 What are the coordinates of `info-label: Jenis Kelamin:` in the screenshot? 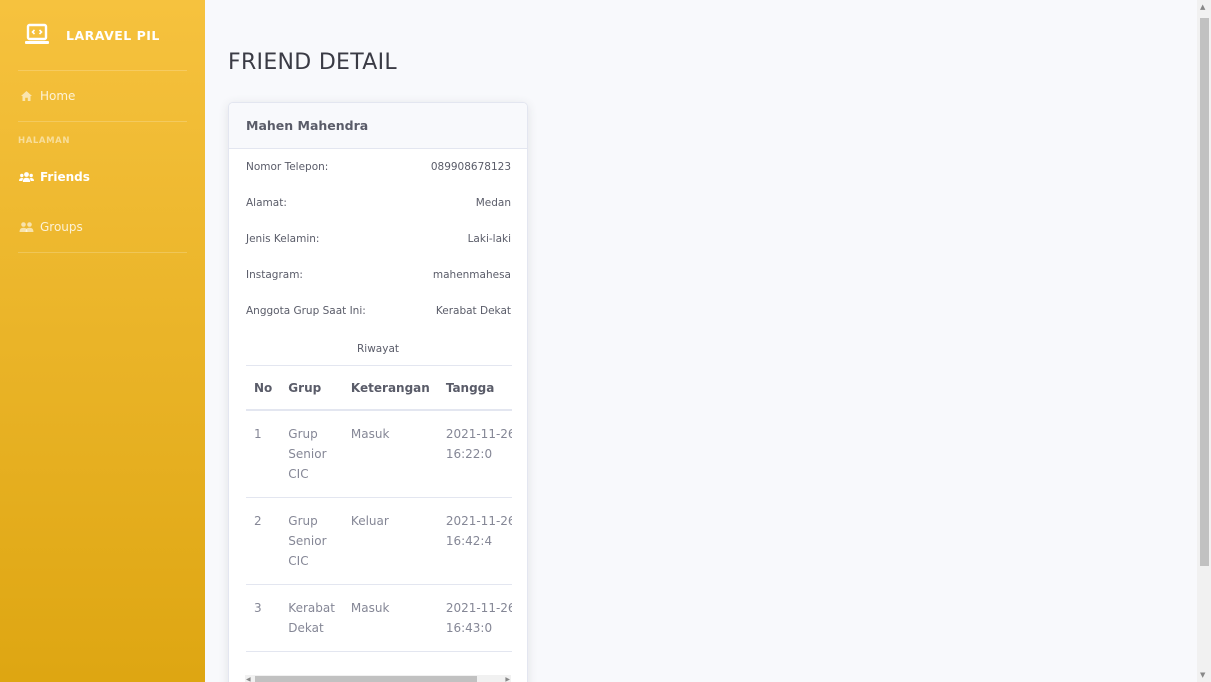 It's located at (283, 239).